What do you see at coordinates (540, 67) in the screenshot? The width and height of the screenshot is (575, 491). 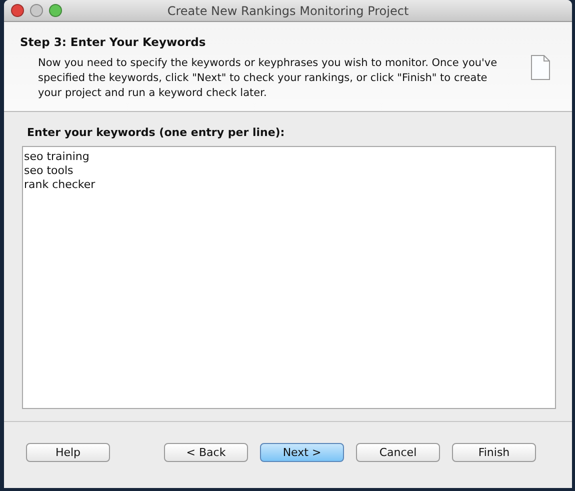 I see `document-icon` at bounding box center [540, 67].